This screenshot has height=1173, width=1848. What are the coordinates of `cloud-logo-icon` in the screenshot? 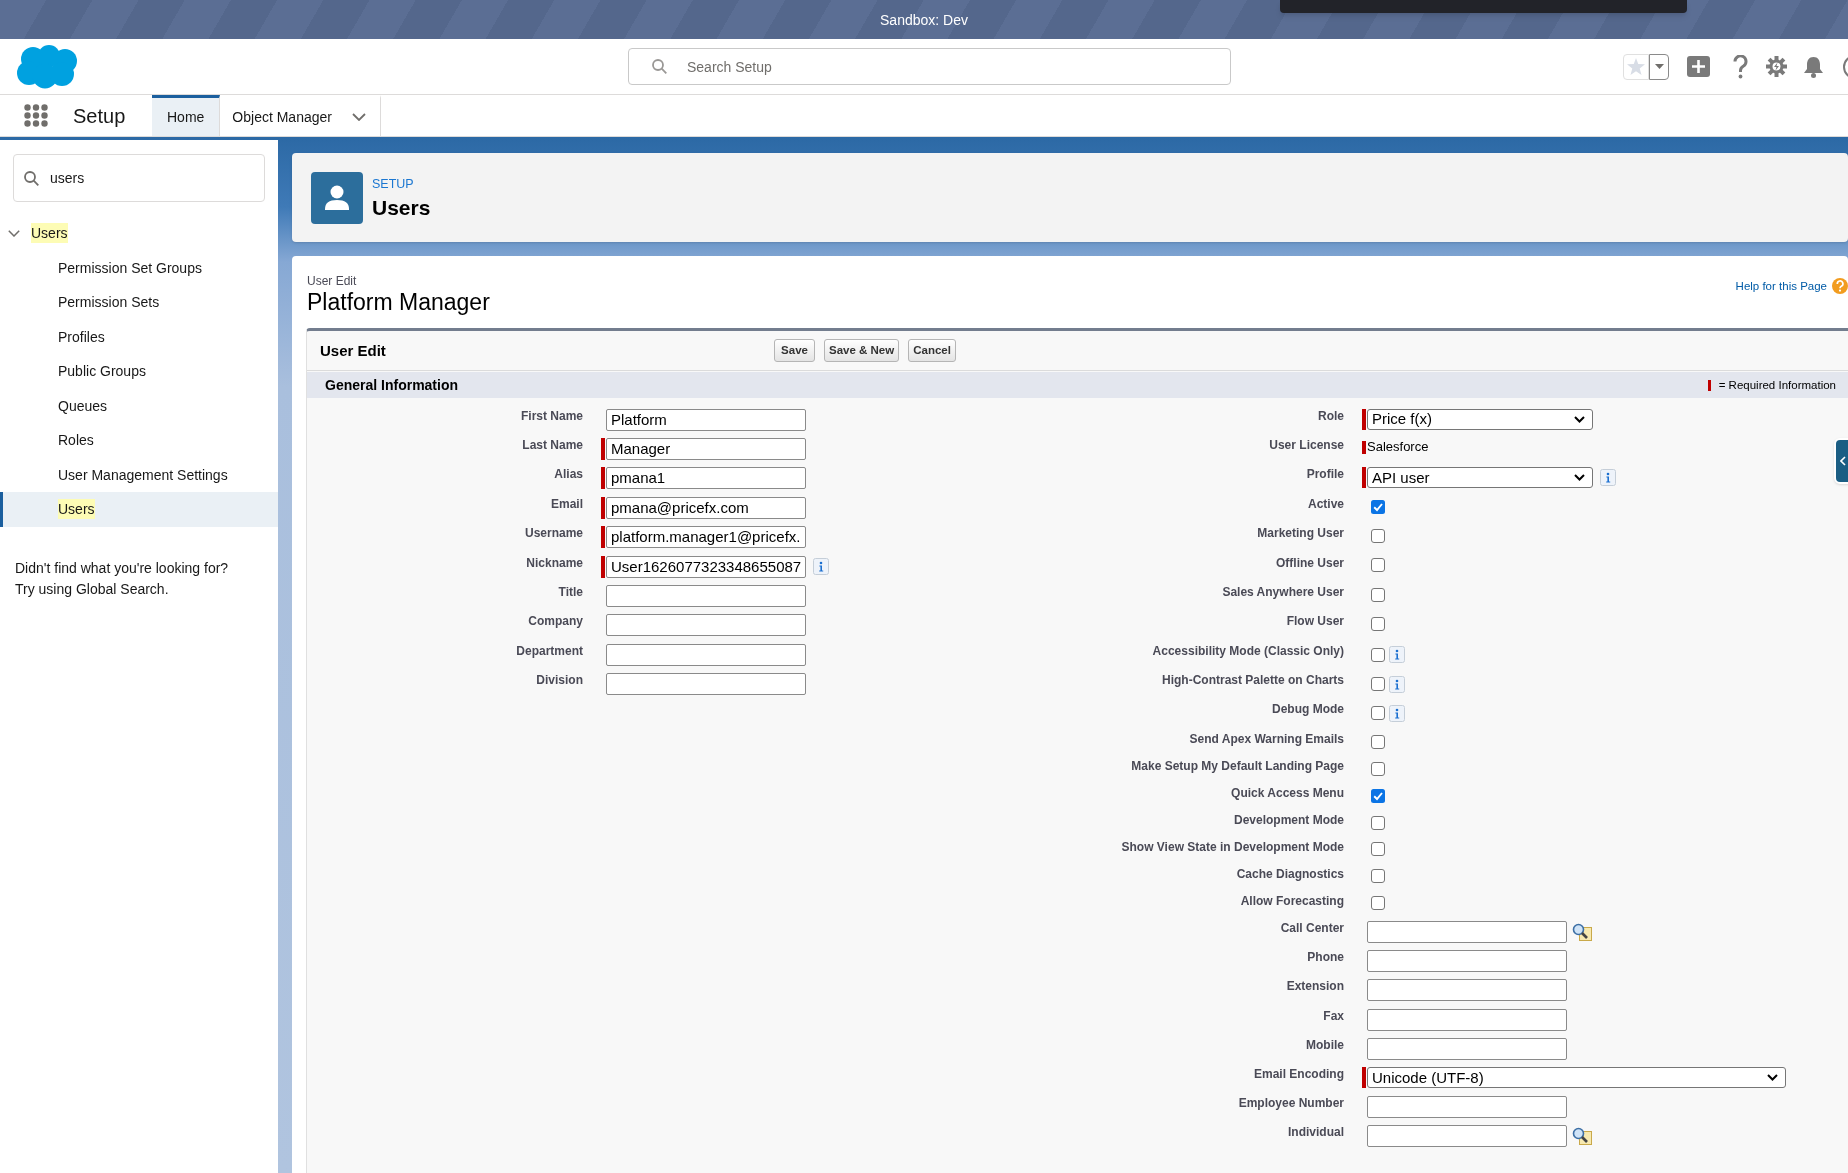 It's located at (47, 66).